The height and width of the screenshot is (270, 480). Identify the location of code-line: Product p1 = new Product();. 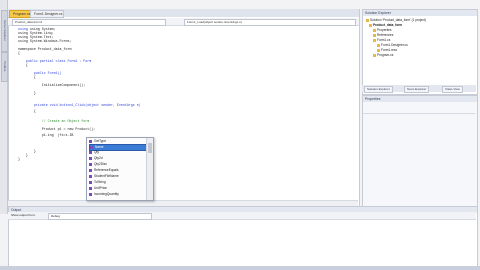
(56, 129).